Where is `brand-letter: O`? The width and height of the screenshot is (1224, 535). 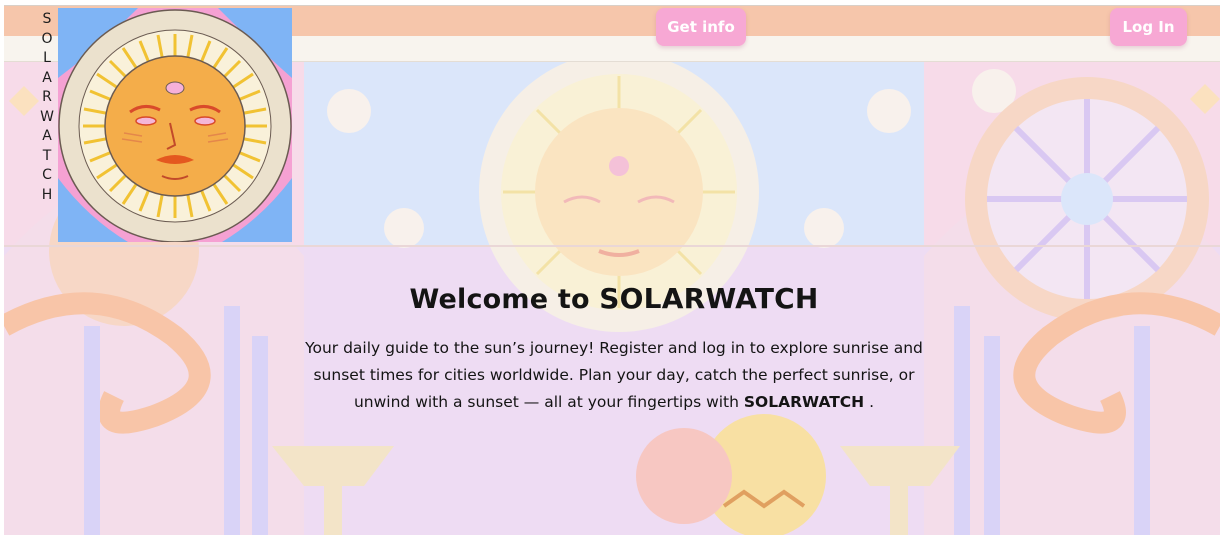 brand-letter: O is located at coordinates (47, 38).